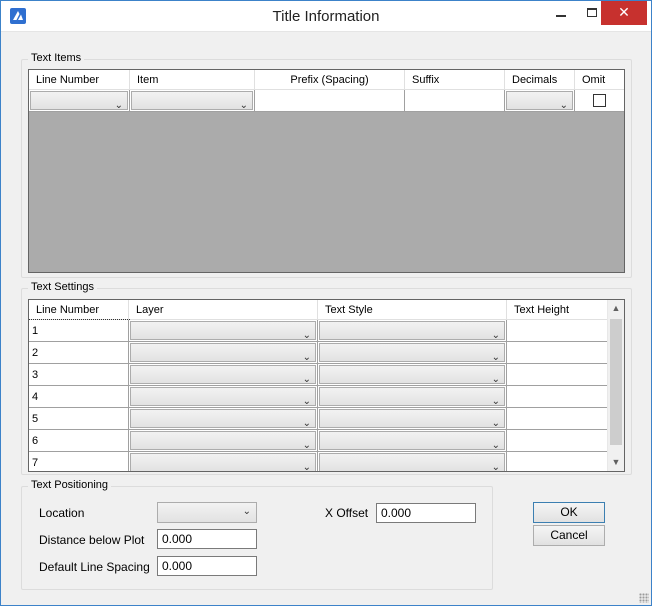  What do you see at coordinates (426, 513) in the screenshot?
I see `x-offset-input: 0.000` at bounding box center [426, 513].